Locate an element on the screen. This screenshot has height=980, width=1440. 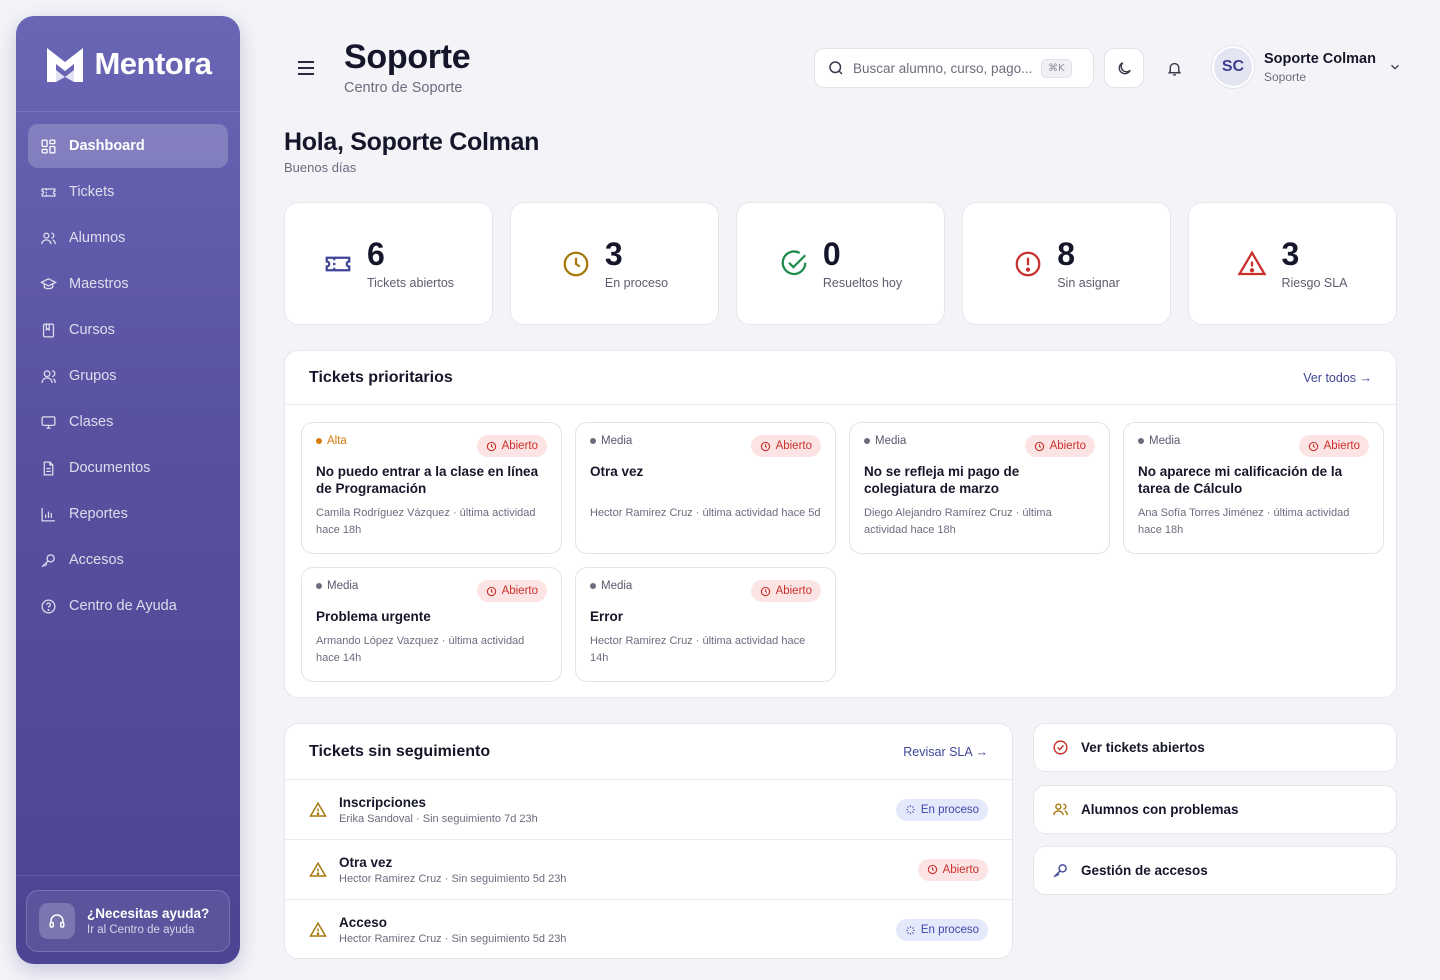
stat-card-resueltos-hoy: 0 Resueltos hoy is located at coordinates (840, 263).